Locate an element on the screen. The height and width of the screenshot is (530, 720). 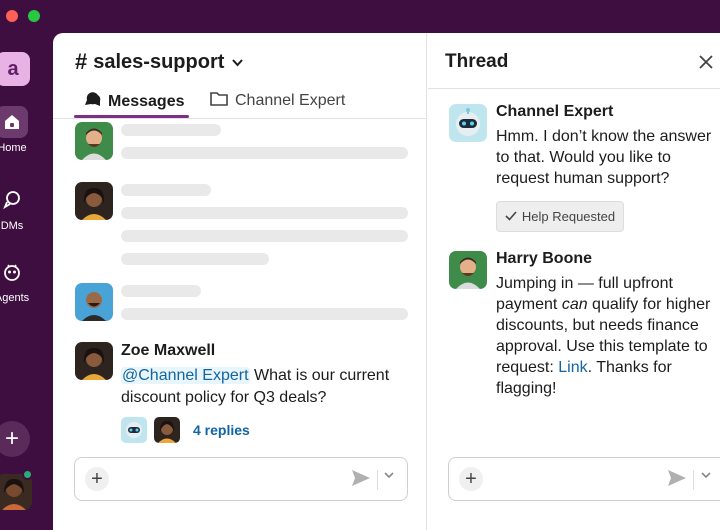
thread-title: Thread is located at coordinates (477, 61).